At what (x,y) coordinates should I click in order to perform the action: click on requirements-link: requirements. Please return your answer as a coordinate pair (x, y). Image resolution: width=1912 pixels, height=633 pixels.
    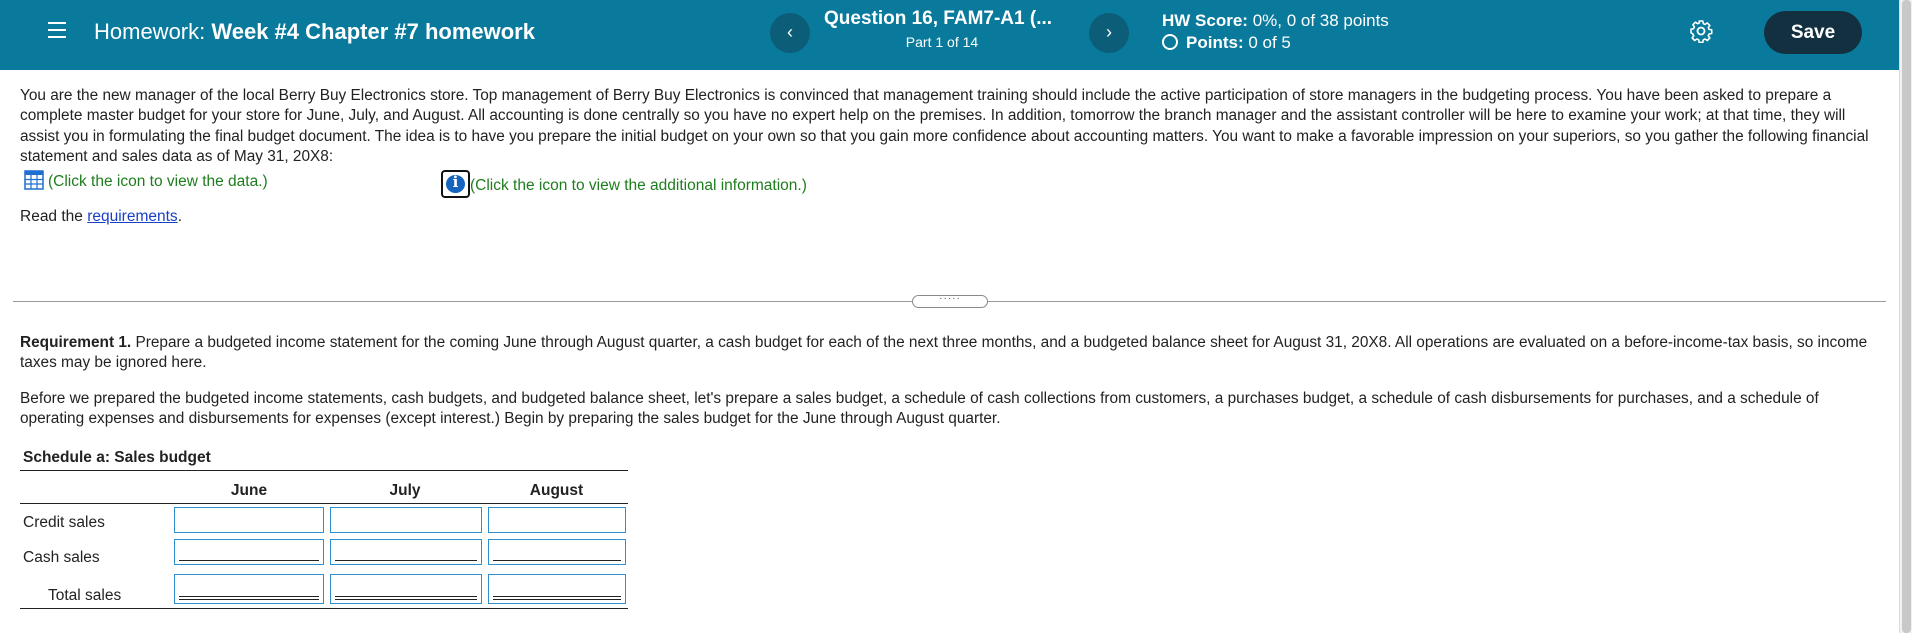
    Looking at the image, I should click on (132, 216).